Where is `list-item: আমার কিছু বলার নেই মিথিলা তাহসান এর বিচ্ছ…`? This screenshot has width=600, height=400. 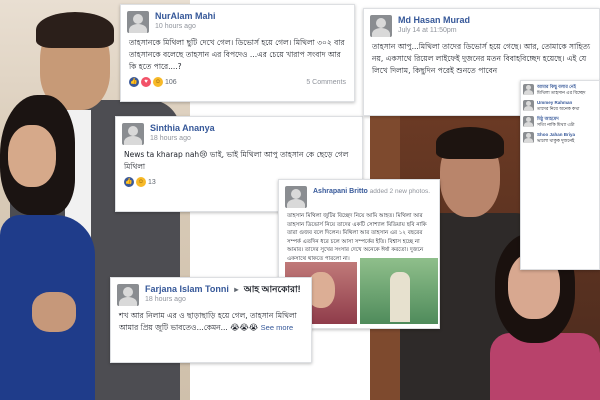
list-item: আমার কিছু বলার নেই মিথিলা তাহসান এর বিচ্ছ… is located at coordinates (560, 90).